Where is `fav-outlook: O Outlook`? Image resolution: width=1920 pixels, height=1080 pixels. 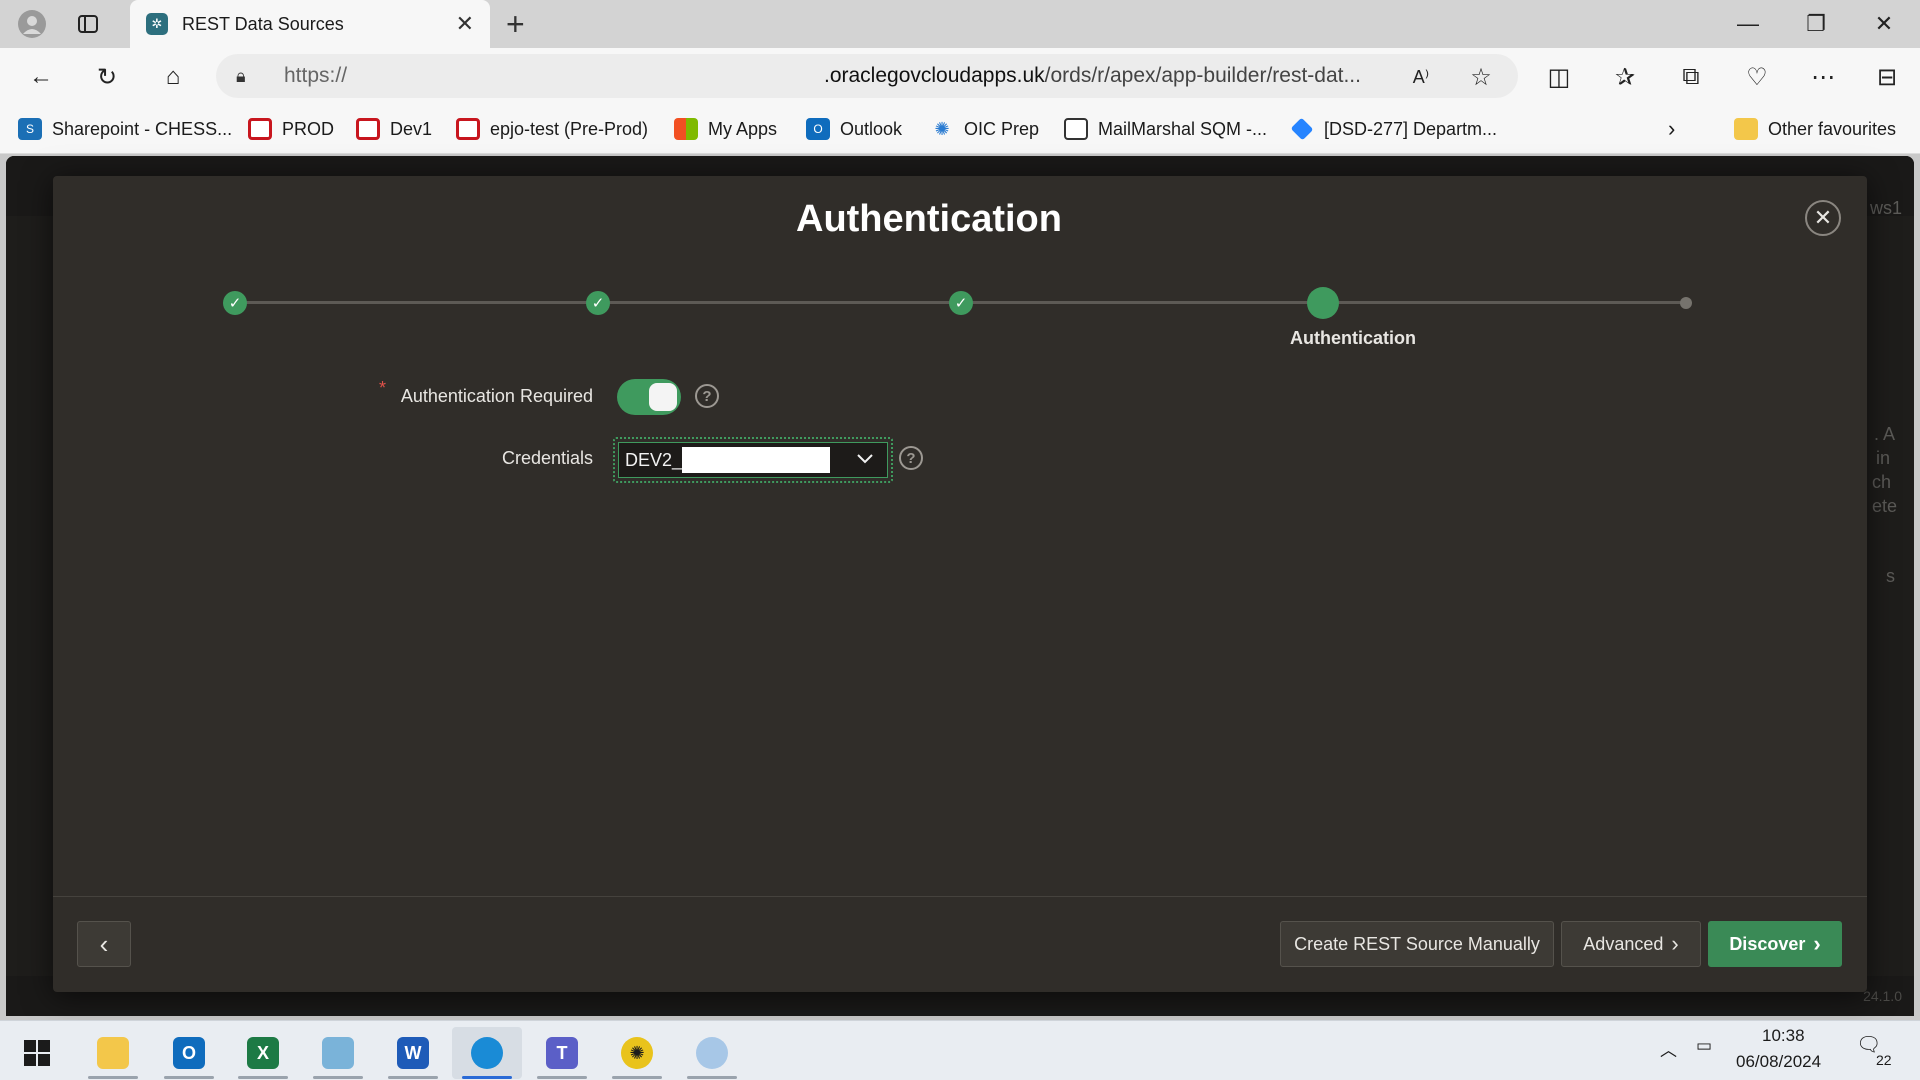 fav-outlook: O Outlook is located at coordinates (854, 129).